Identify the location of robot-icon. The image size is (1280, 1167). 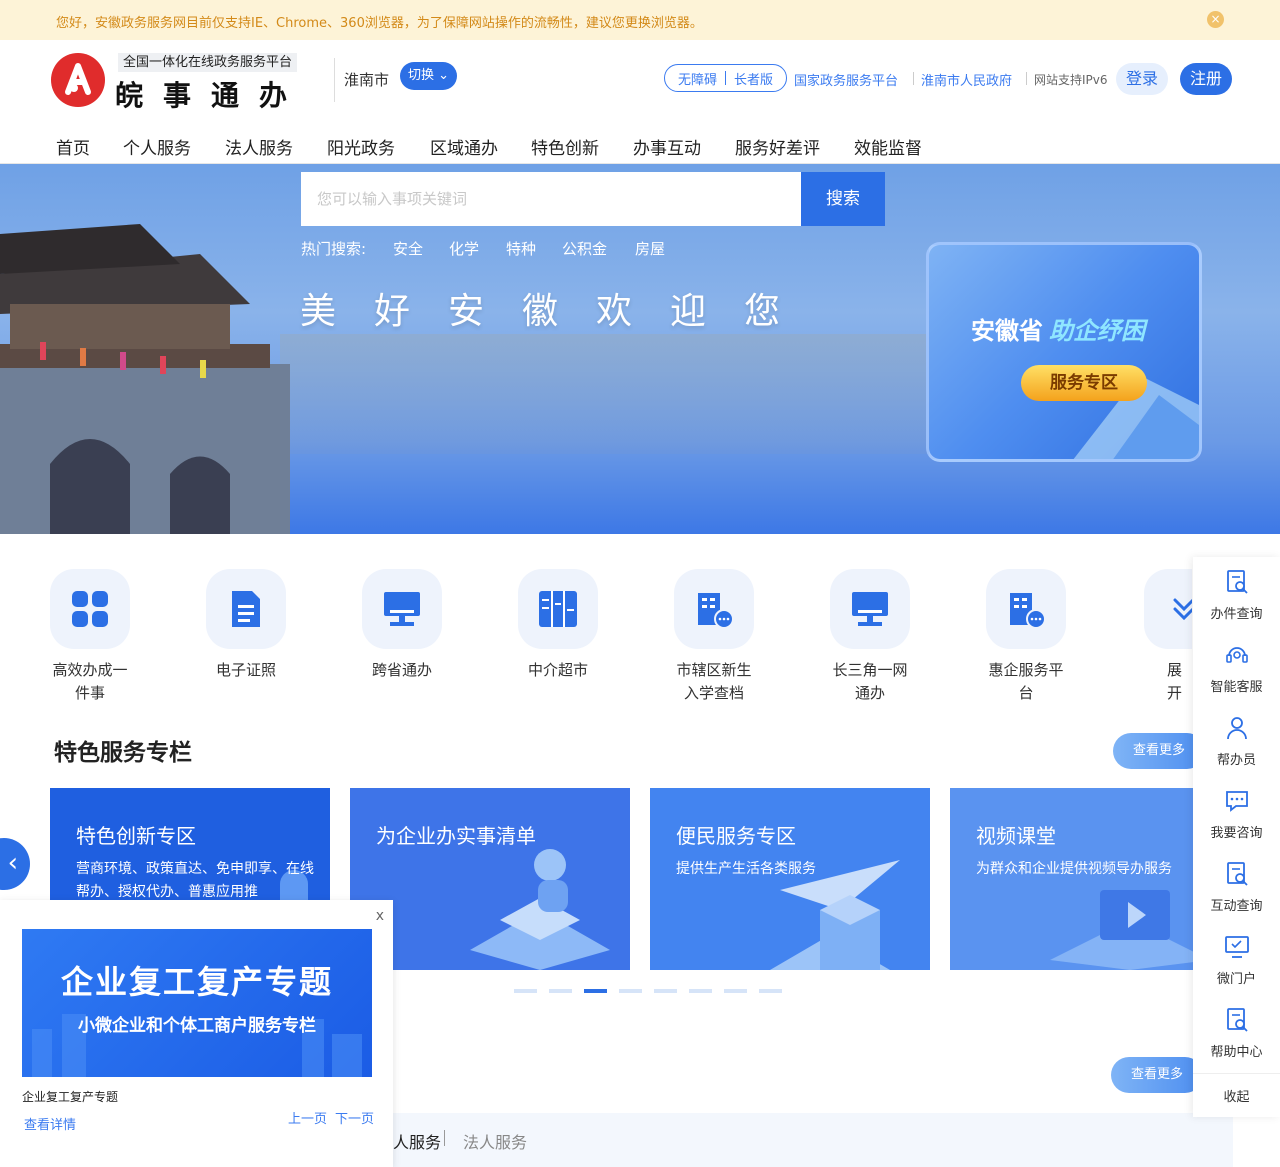
(1236, 655).